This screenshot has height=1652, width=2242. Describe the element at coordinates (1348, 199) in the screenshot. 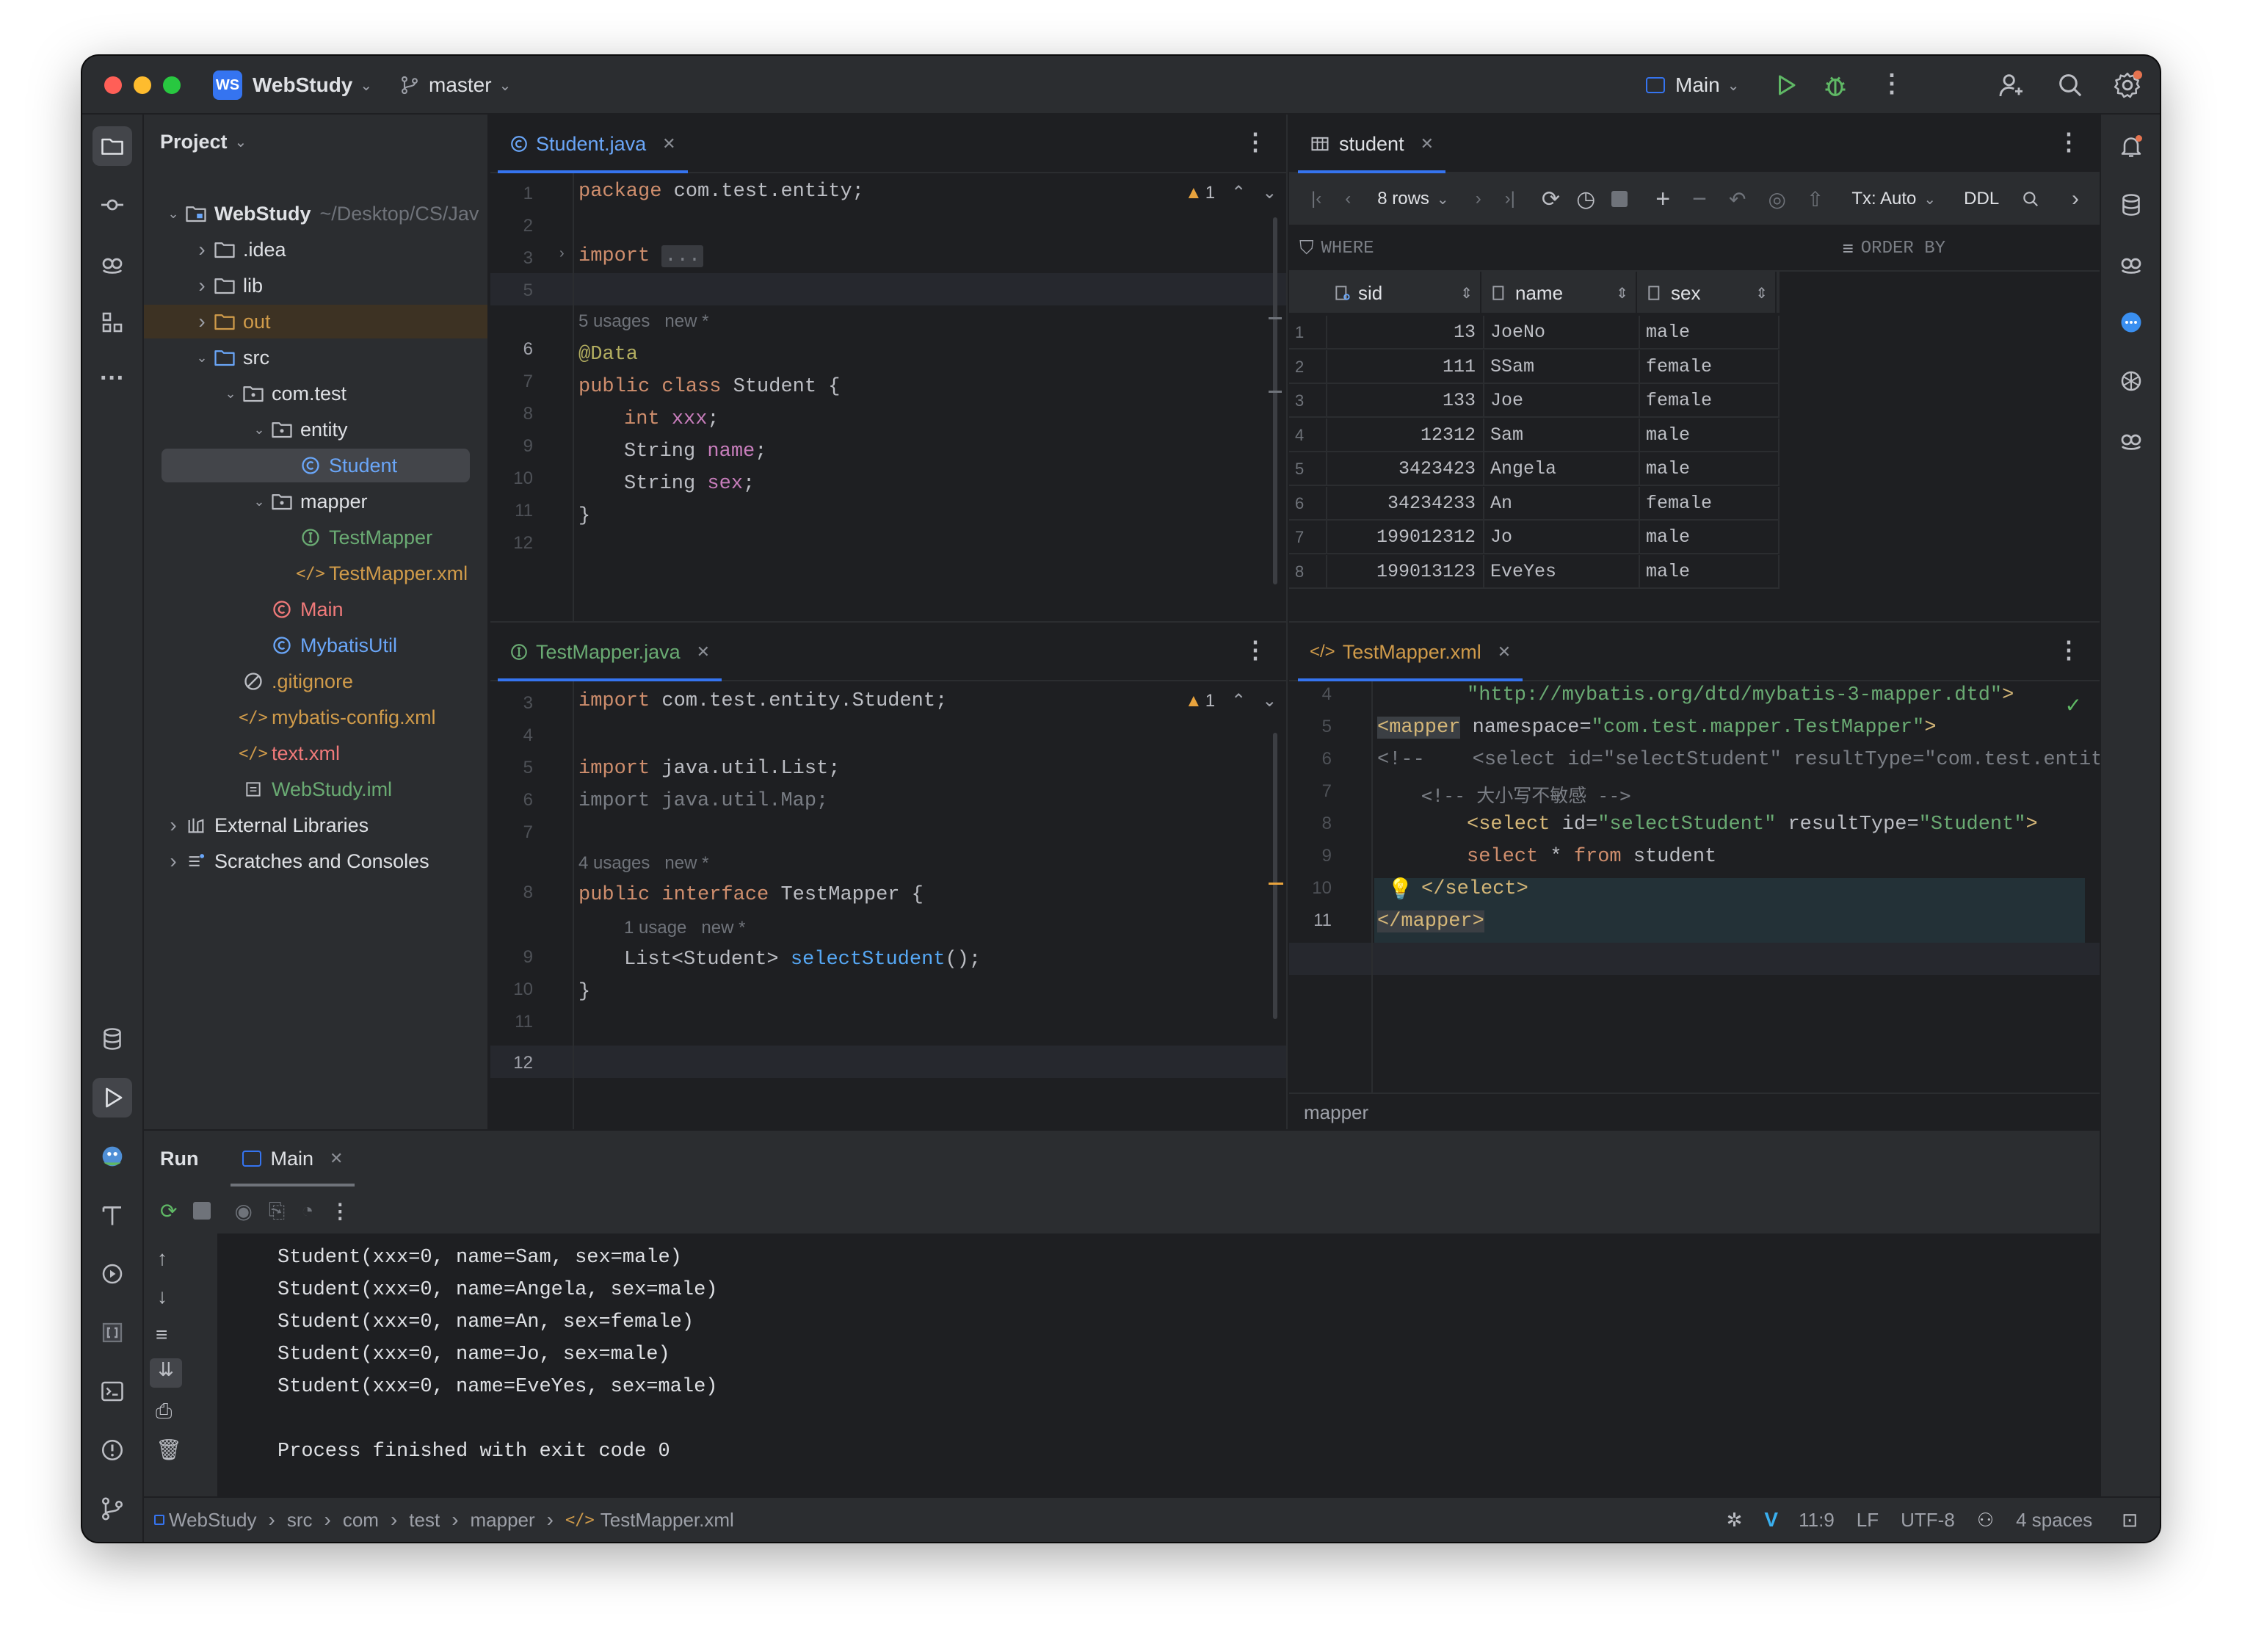

I see `prev-page-icon: ‹` at that location.